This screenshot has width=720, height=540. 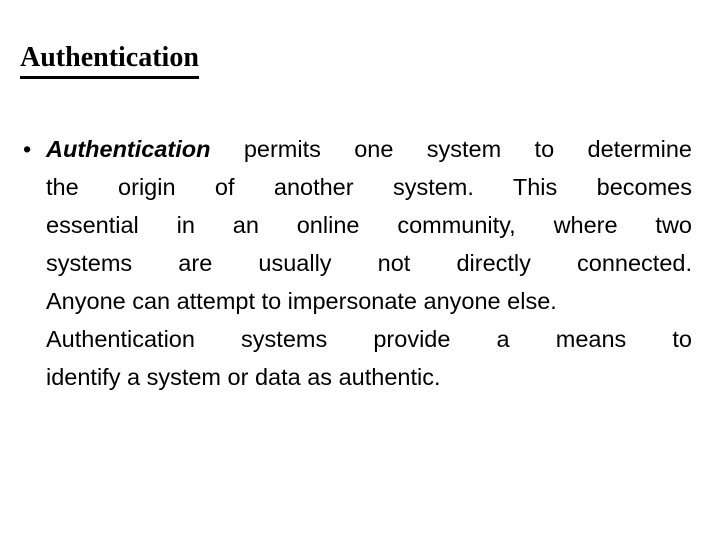 What do you see at coordinates (128, 149) in the screenshot?
I see `lead-term: Authentication` at bounding box center [128, 149].